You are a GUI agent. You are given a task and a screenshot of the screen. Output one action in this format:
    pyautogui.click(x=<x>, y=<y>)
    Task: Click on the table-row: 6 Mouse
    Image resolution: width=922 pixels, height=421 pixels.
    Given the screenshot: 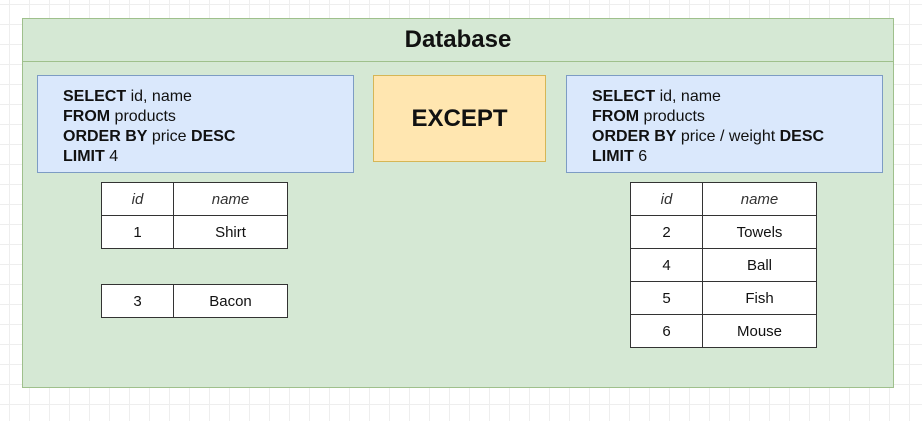 What is the action you would take?
    pyautogui.click(x=723, y=331)
    